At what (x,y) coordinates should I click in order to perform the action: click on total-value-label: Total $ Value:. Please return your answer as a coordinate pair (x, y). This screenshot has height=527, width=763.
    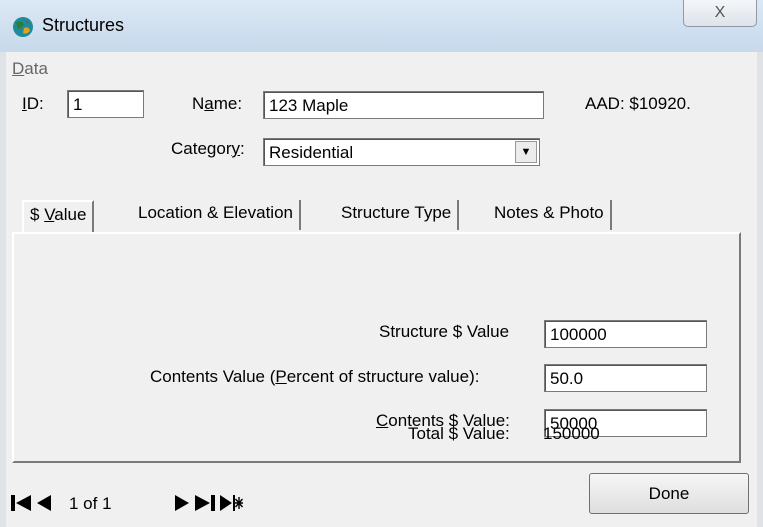
    Looking at the image, I should click on (459, 433).